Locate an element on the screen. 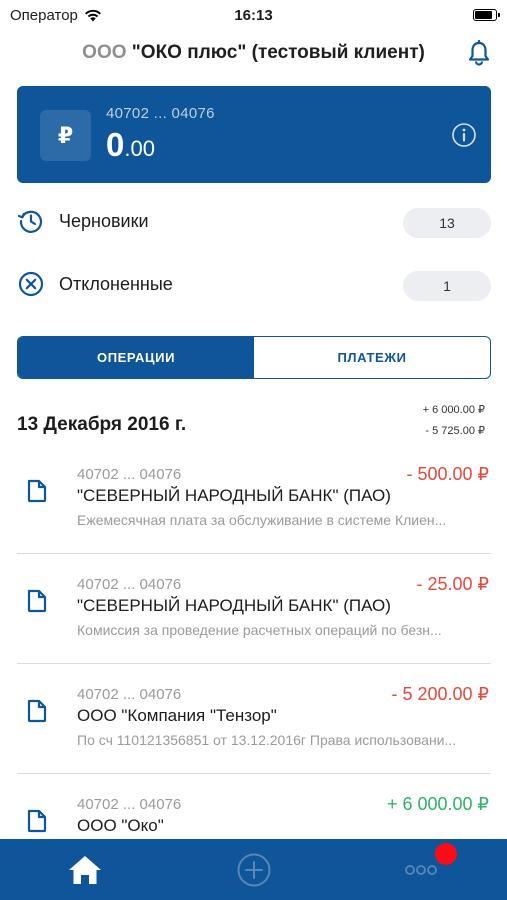  status-left: Оператор is located at coordinates (56, 15).